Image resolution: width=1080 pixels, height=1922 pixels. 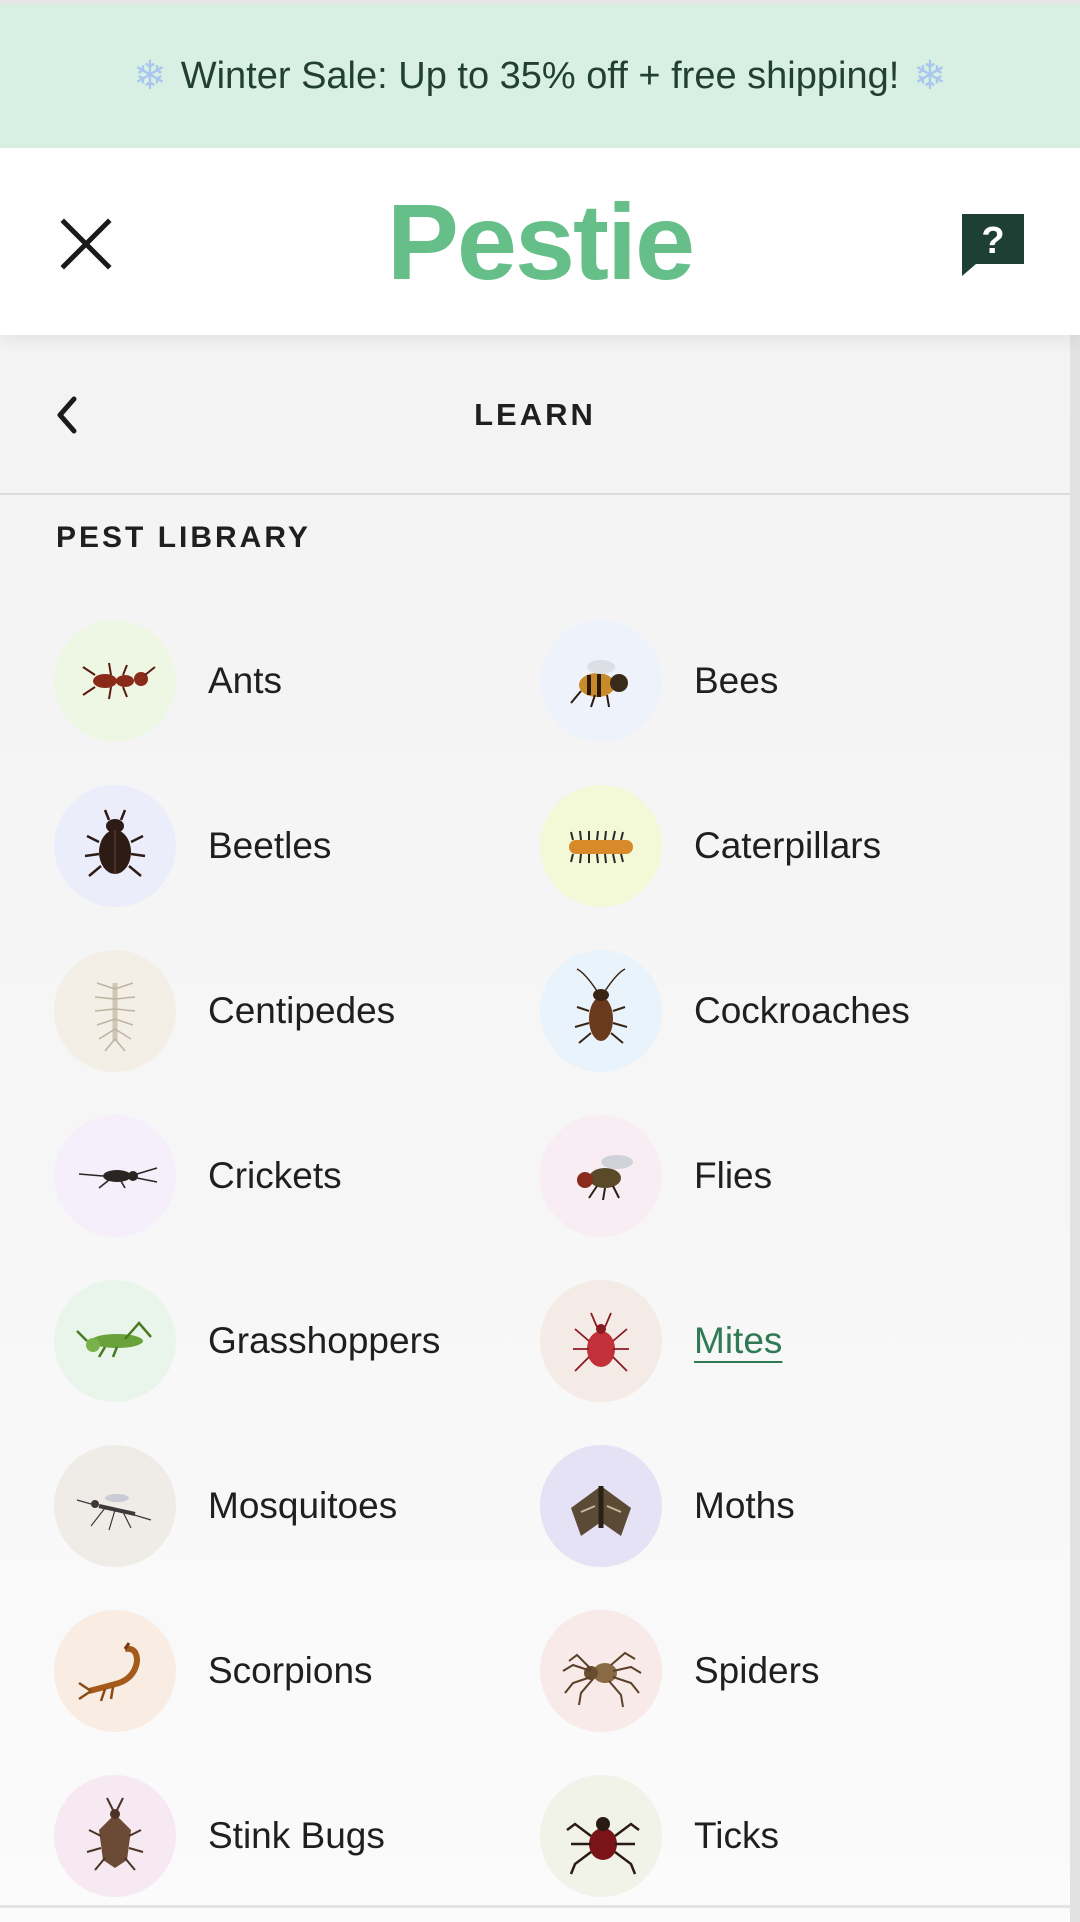 What do you see at coordinates (788, 845) in the screenshot?
I see `pest-label: Caterpillars` at bounding box center [788, 845].